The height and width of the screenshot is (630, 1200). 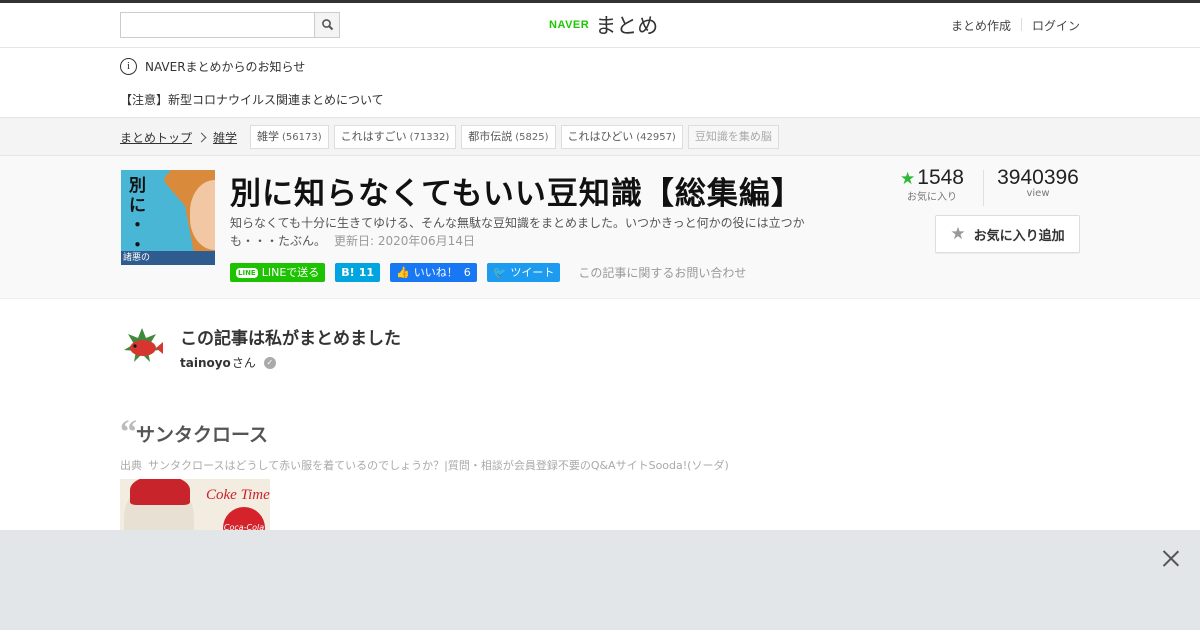 I want to click on favorite-number: 1548, so click(x=940, y=177).